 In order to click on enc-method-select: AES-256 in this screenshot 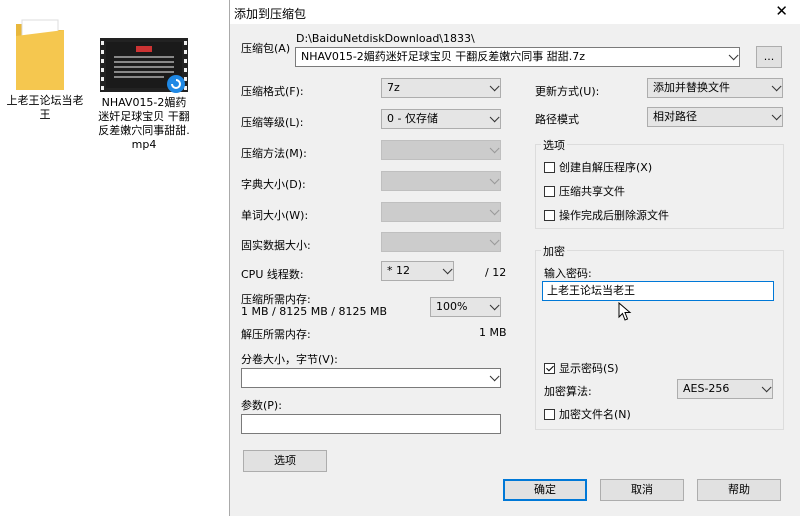, I will do `click(725, 389)`.